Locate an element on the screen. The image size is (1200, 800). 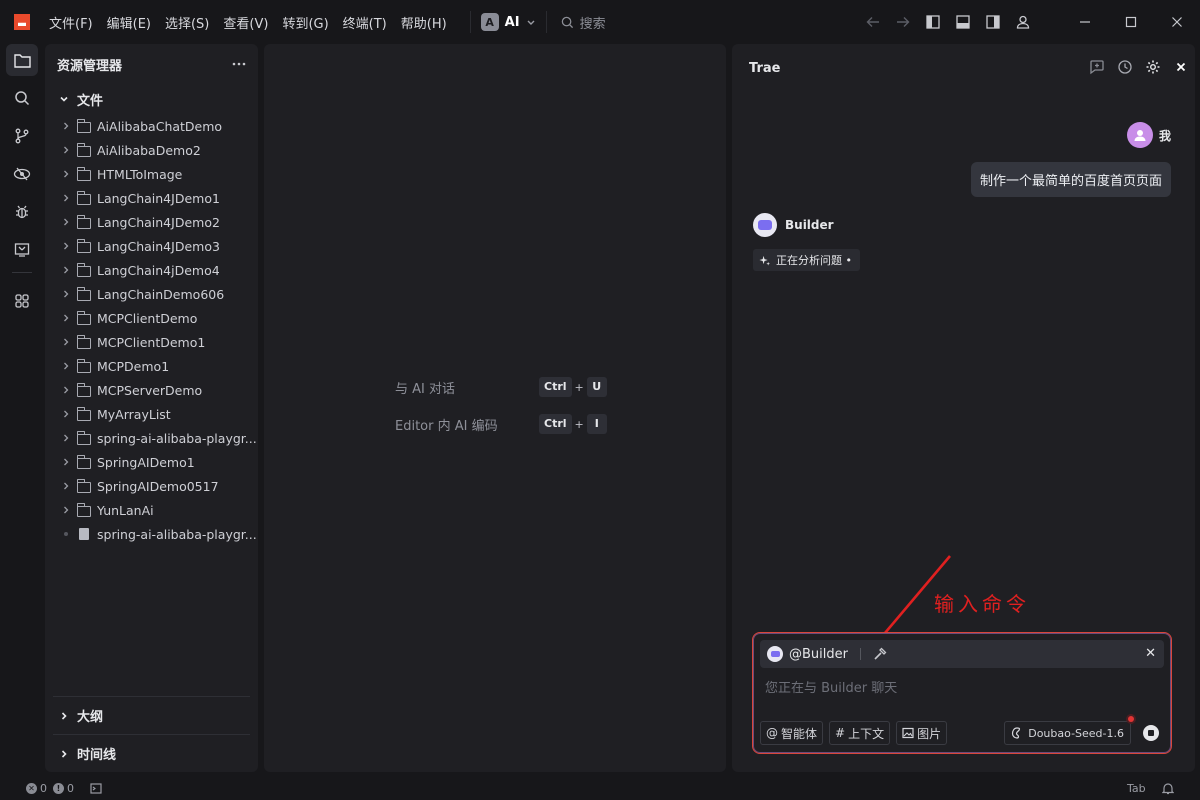
folder-tree-item: MCPServerDemo is located at coordinates (151, 390).